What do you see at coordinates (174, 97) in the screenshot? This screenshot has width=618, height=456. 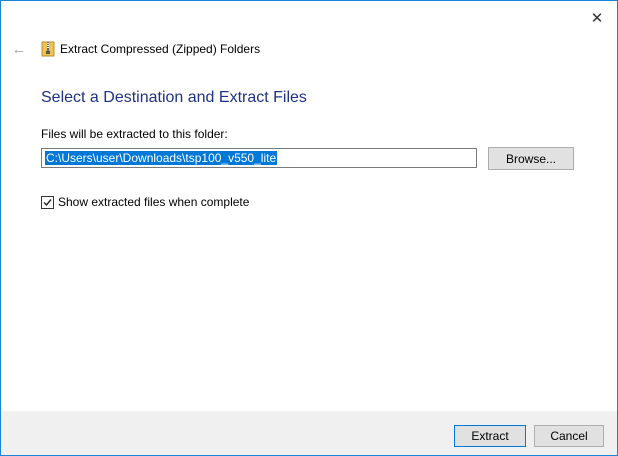 I see `page-heading: Select a Destination and Extract Files` at bounding box center [174, 97].